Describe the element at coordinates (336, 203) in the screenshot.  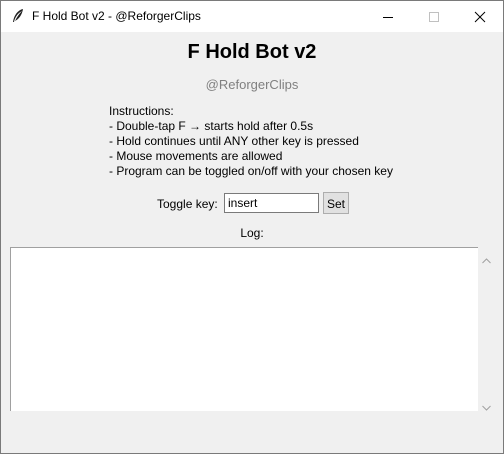
I see `set-button: Set` at that location.